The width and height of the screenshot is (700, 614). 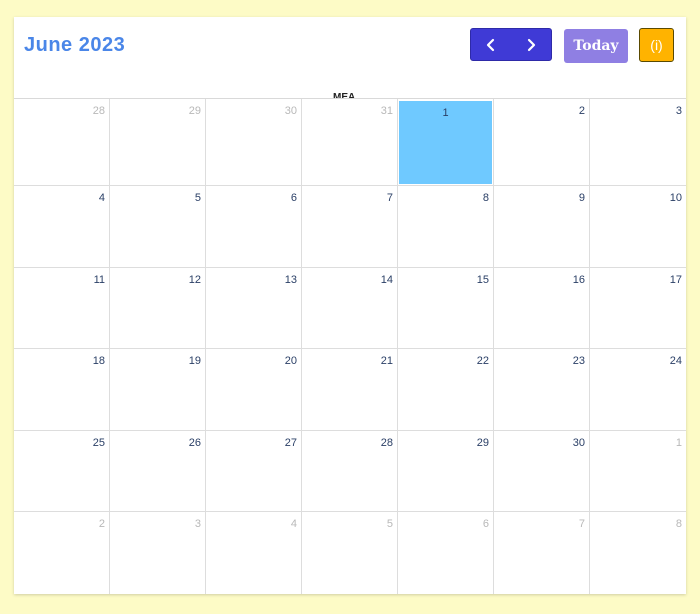 I want to click on day-cell: 9, so click(x=542, y=227).